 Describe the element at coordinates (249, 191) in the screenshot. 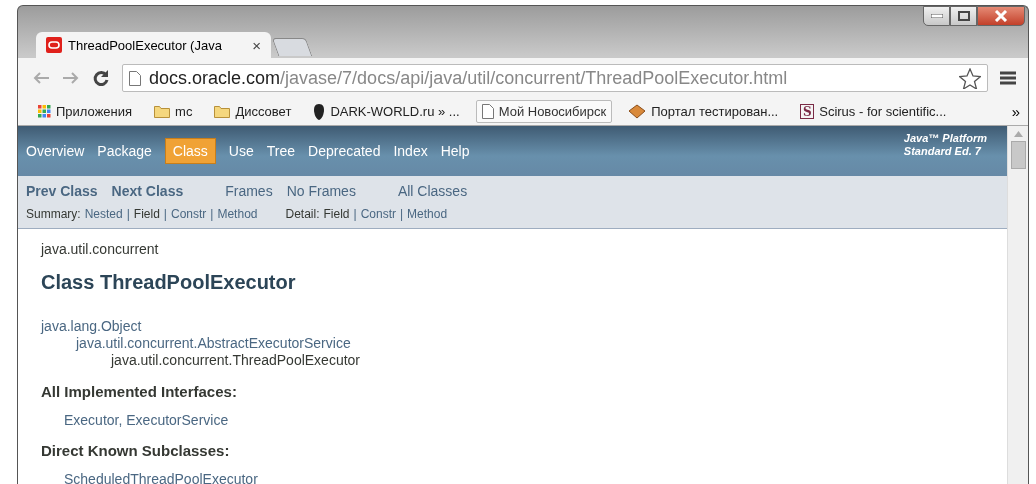

I see `nav-link: Frames` at that location.